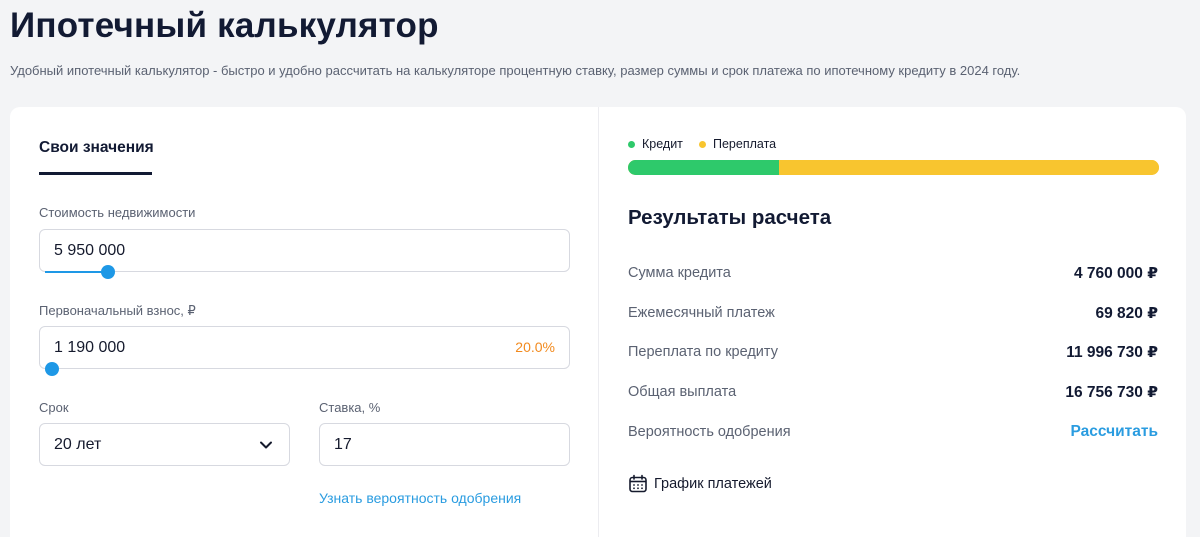  I want to click on loan-amount-label: Сумма кредита, so click(679, 273).